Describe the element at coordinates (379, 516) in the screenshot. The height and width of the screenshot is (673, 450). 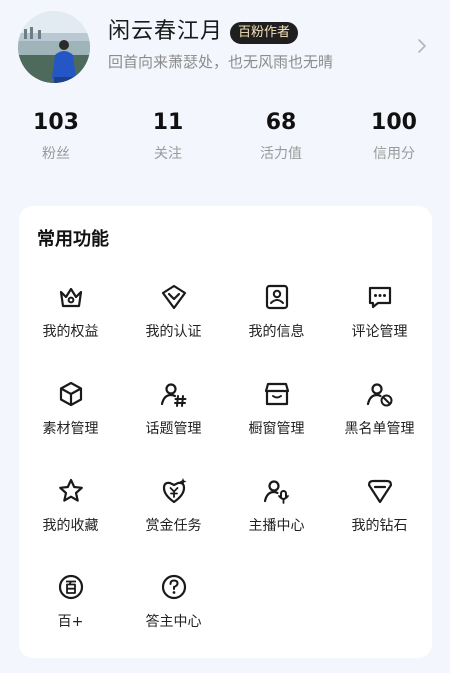
I see `function-my-diamonds: 我的钻石` at that location.